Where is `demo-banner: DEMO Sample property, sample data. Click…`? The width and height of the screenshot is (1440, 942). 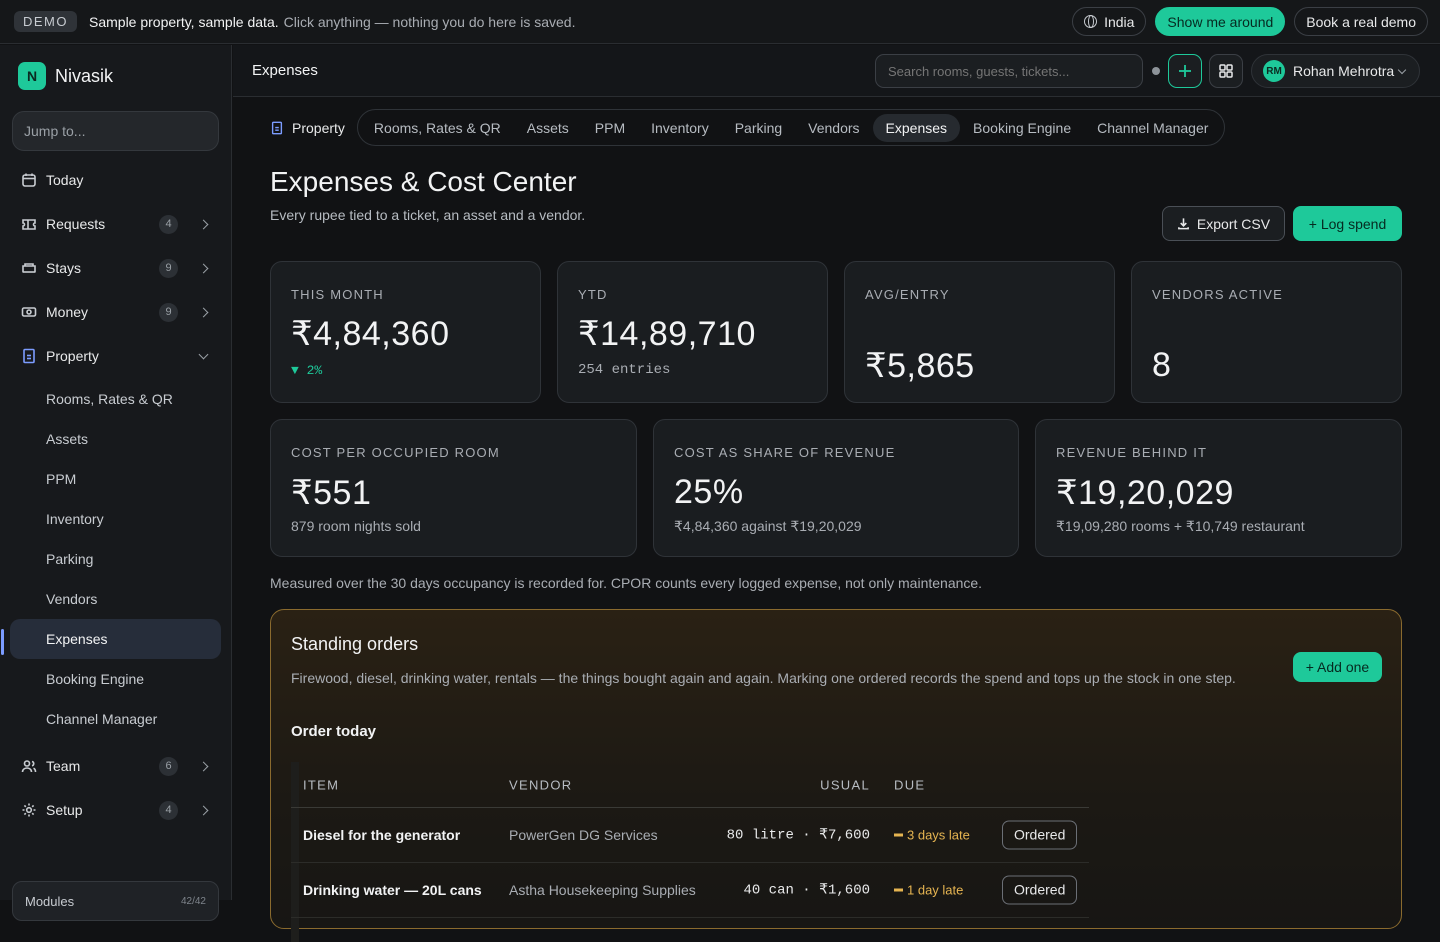
demo-banner: DEMO Sample property, sample data. Click… is located at coordinates (720, 22).